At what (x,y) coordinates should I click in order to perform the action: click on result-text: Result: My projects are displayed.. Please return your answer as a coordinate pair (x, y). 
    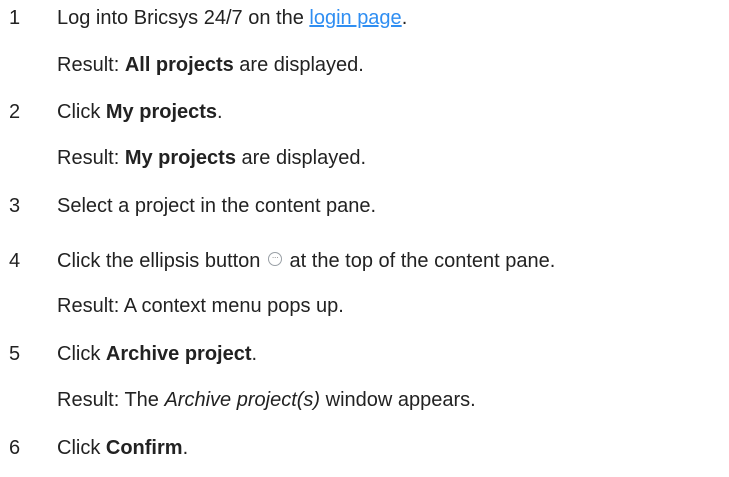
    Looking at the image, I should click on (211, 158).